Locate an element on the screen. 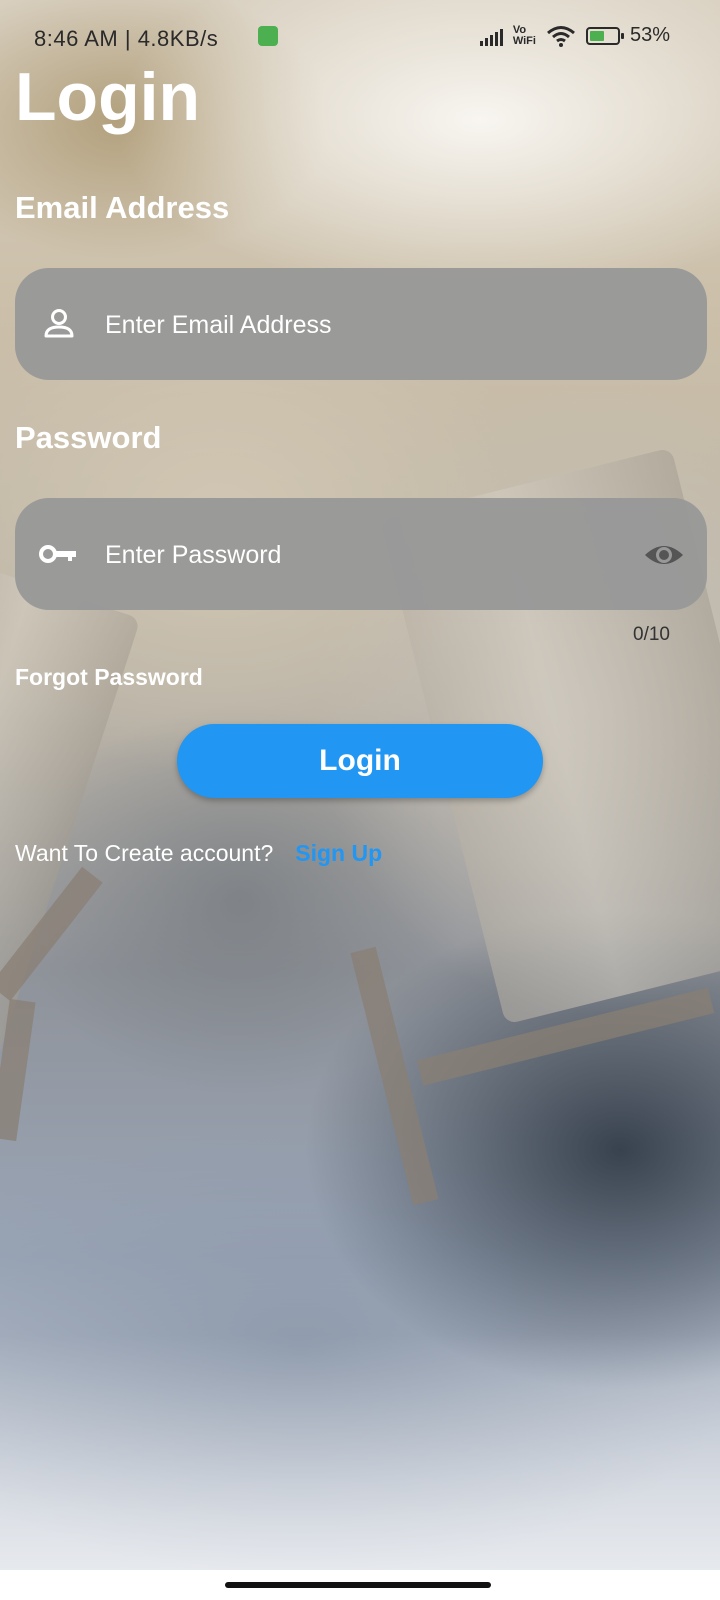 The image size is (720, 1600). home-indicator is located at coordinates (358, 1585).